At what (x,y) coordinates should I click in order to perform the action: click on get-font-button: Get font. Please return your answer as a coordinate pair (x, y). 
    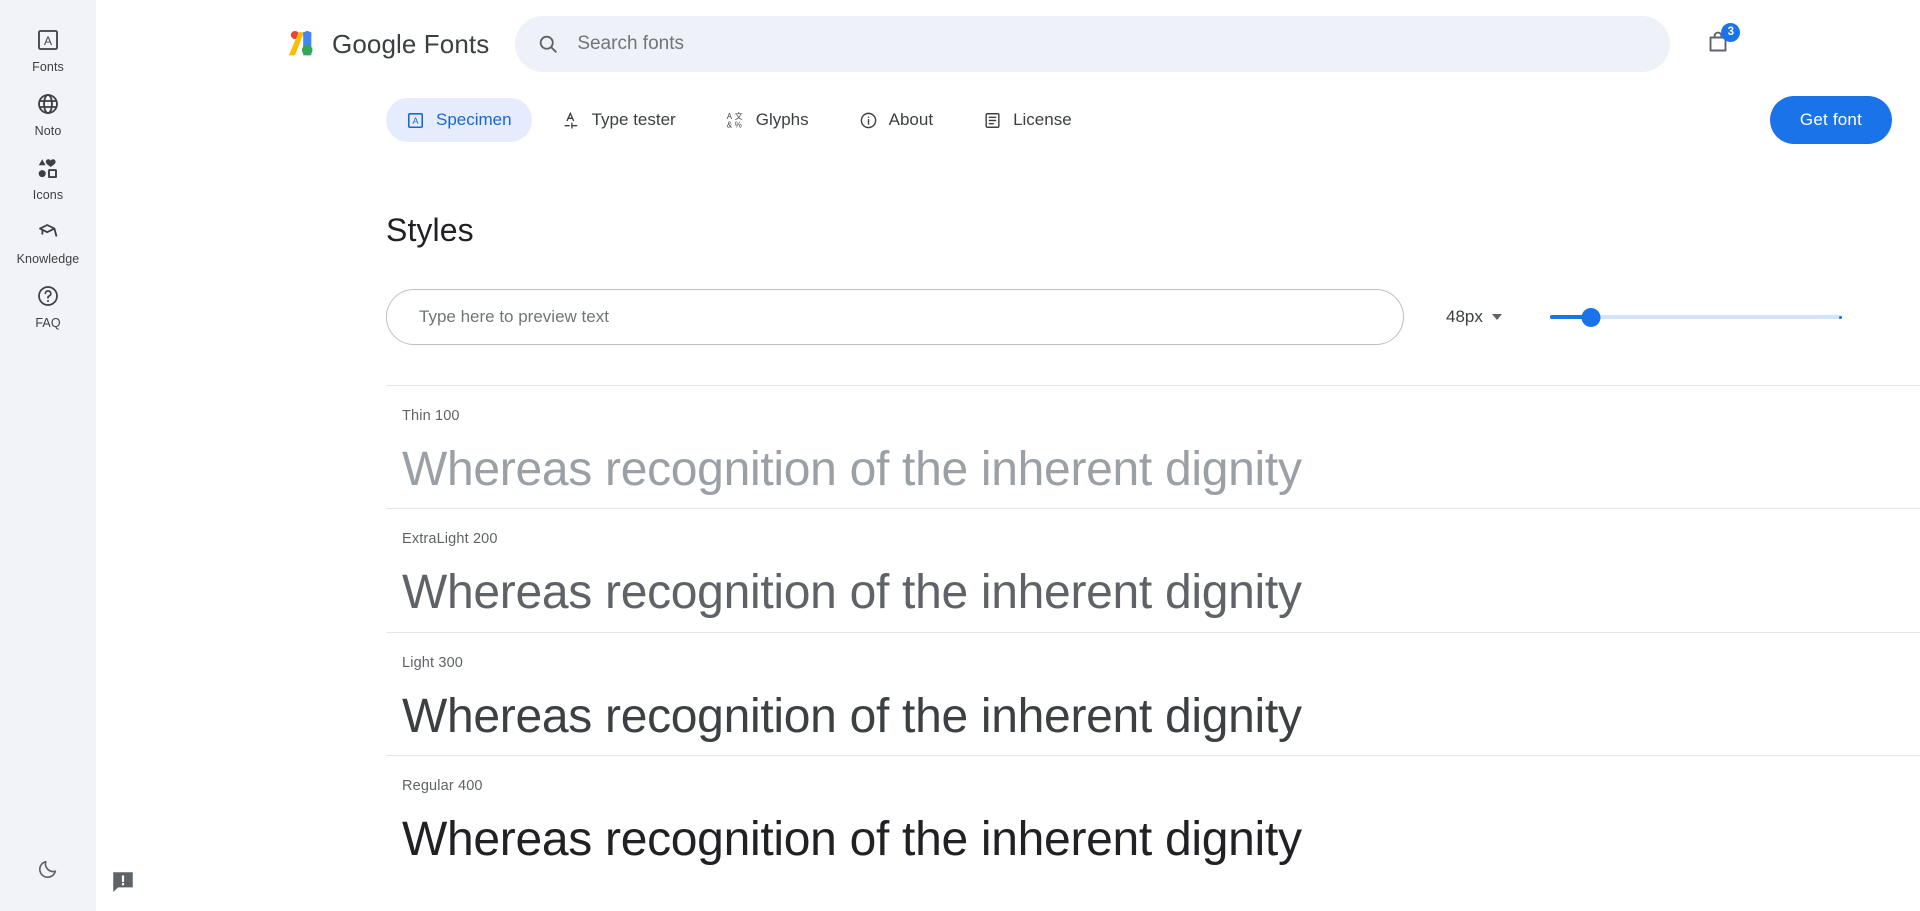
    Looking at the image, I should click on (1830, 120).